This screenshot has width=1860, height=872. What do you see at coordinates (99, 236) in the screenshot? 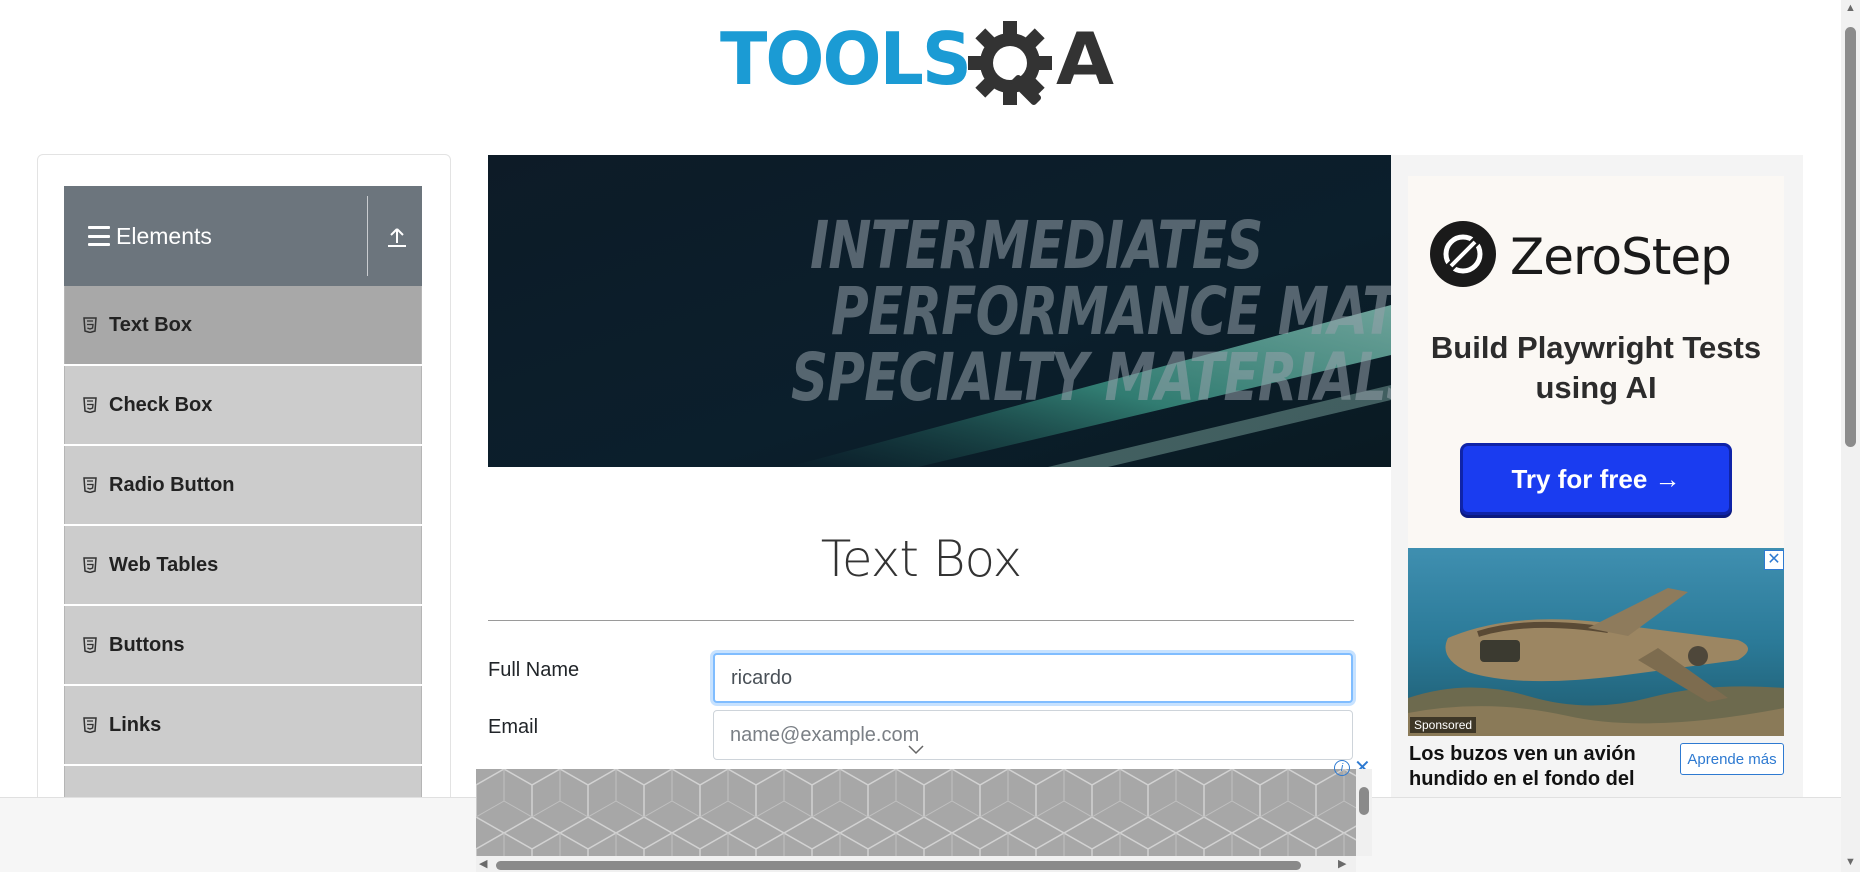
I see `hamburger-icon` at bounding box center [99, 236].